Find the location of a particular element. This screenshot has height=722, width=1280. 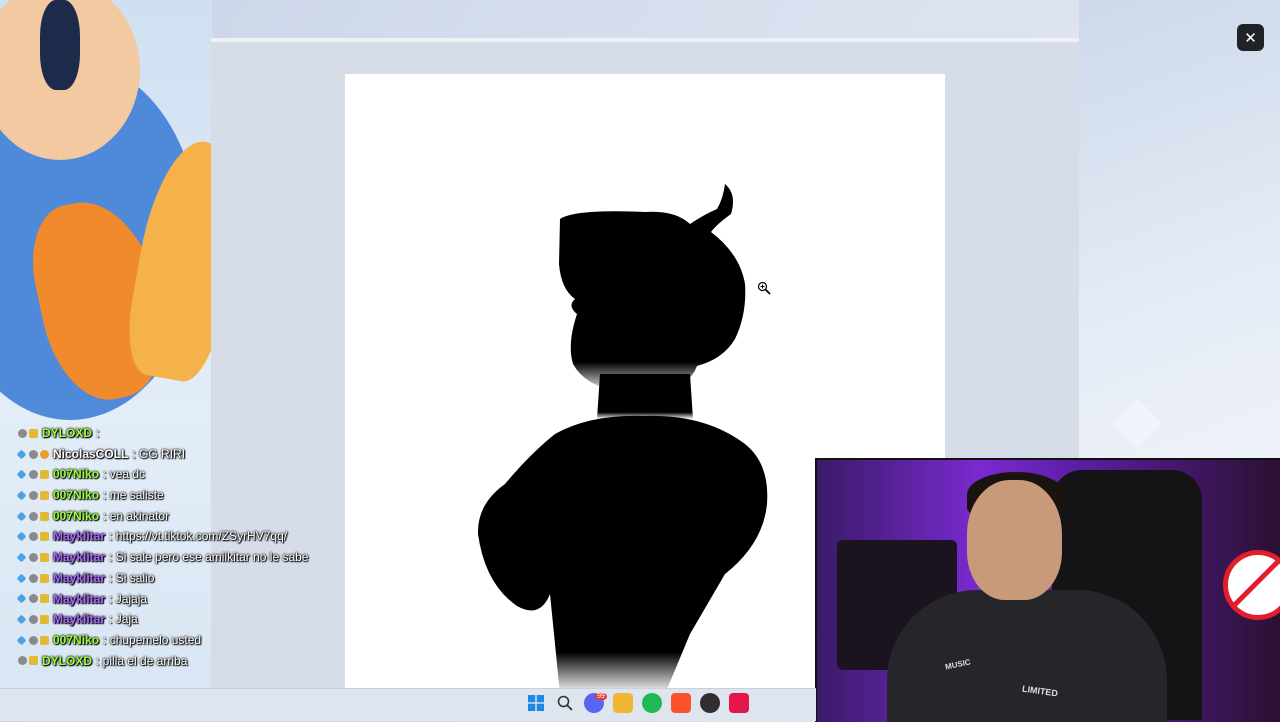

chat-text: : me saliste is located at coordinates (133, 495).